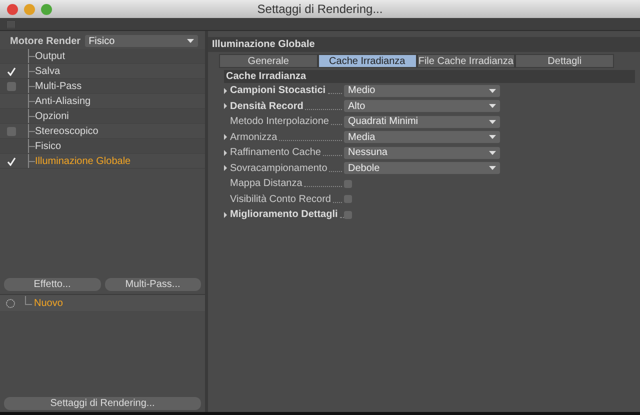 The width and height of the screenshot is (640, 415). What do you see at coordinates (424, 44) in the screenshot?
I see `panel-title: Illuminazione Globale` at bounding box center [424, 44].